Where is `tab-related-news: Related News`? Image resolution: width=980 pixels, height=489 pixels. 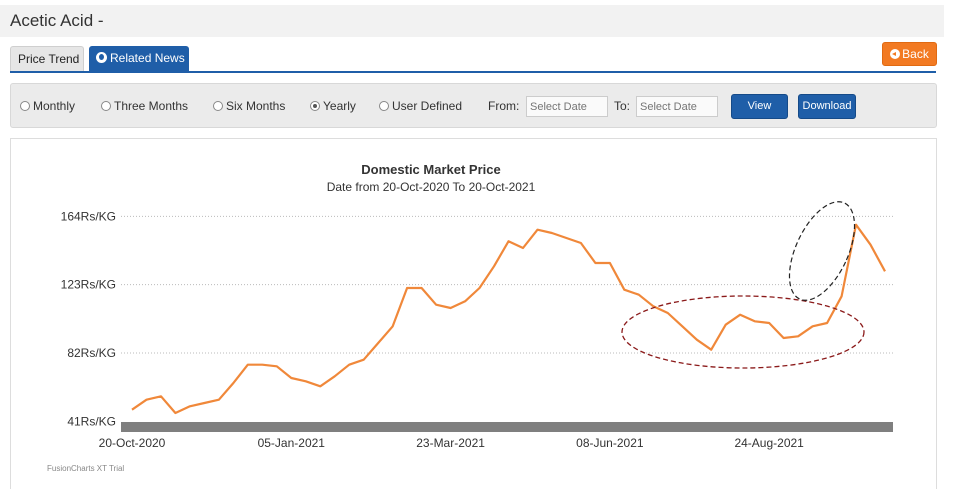 tab-related-news: Related News is located at coordinates (139, 58).